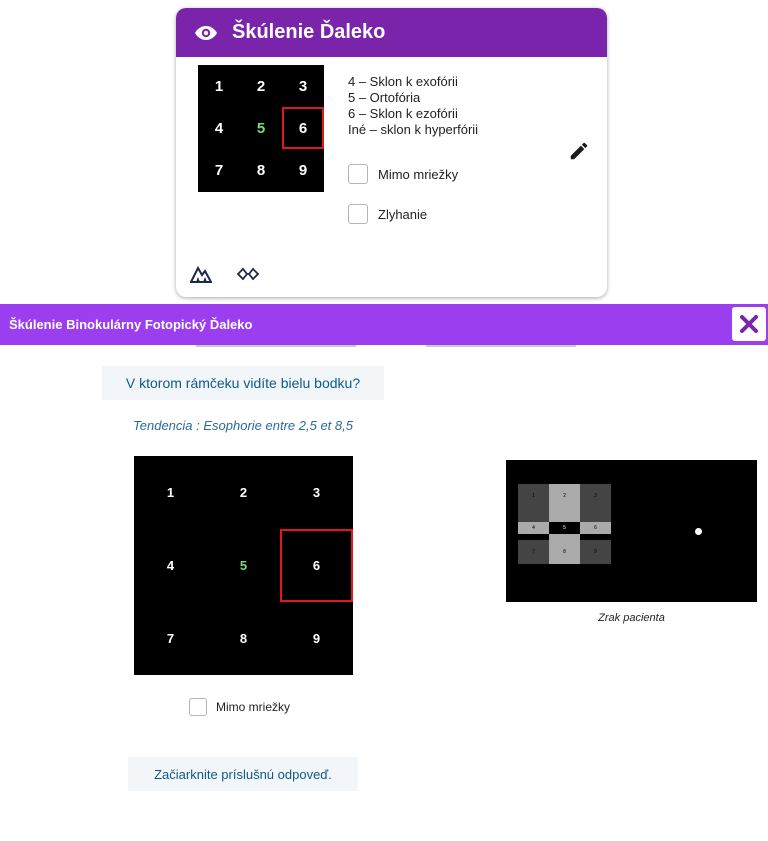 The width and height of the screenshot is (768, 841). What do you see at coordinates (358, 174) in the screenshot?
I see `outside-grid-checkbox` at bounding box center [358, 174].